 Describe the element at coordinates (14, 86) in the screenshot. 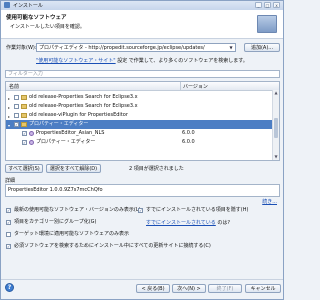

I see `column-header-name: 名前` at that location.